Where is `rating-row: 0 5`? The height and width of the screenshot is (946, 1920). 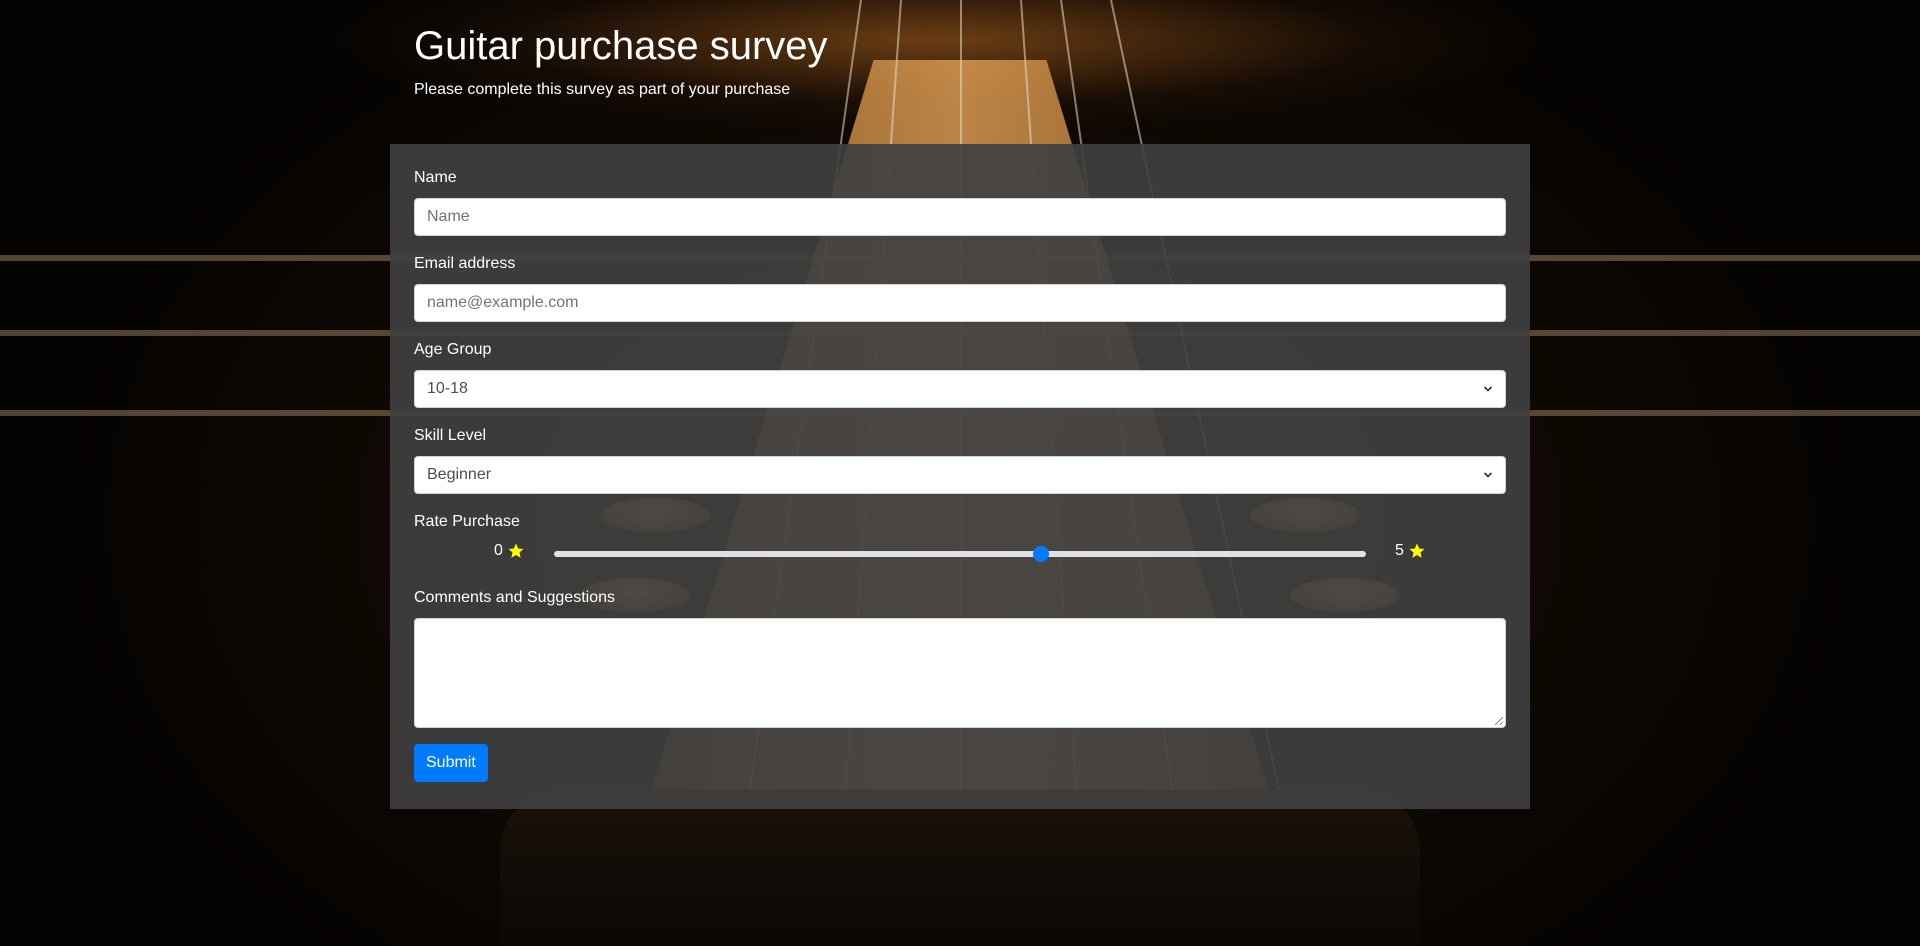 rating-row: 0 5 is located at coordinates (960, 554).